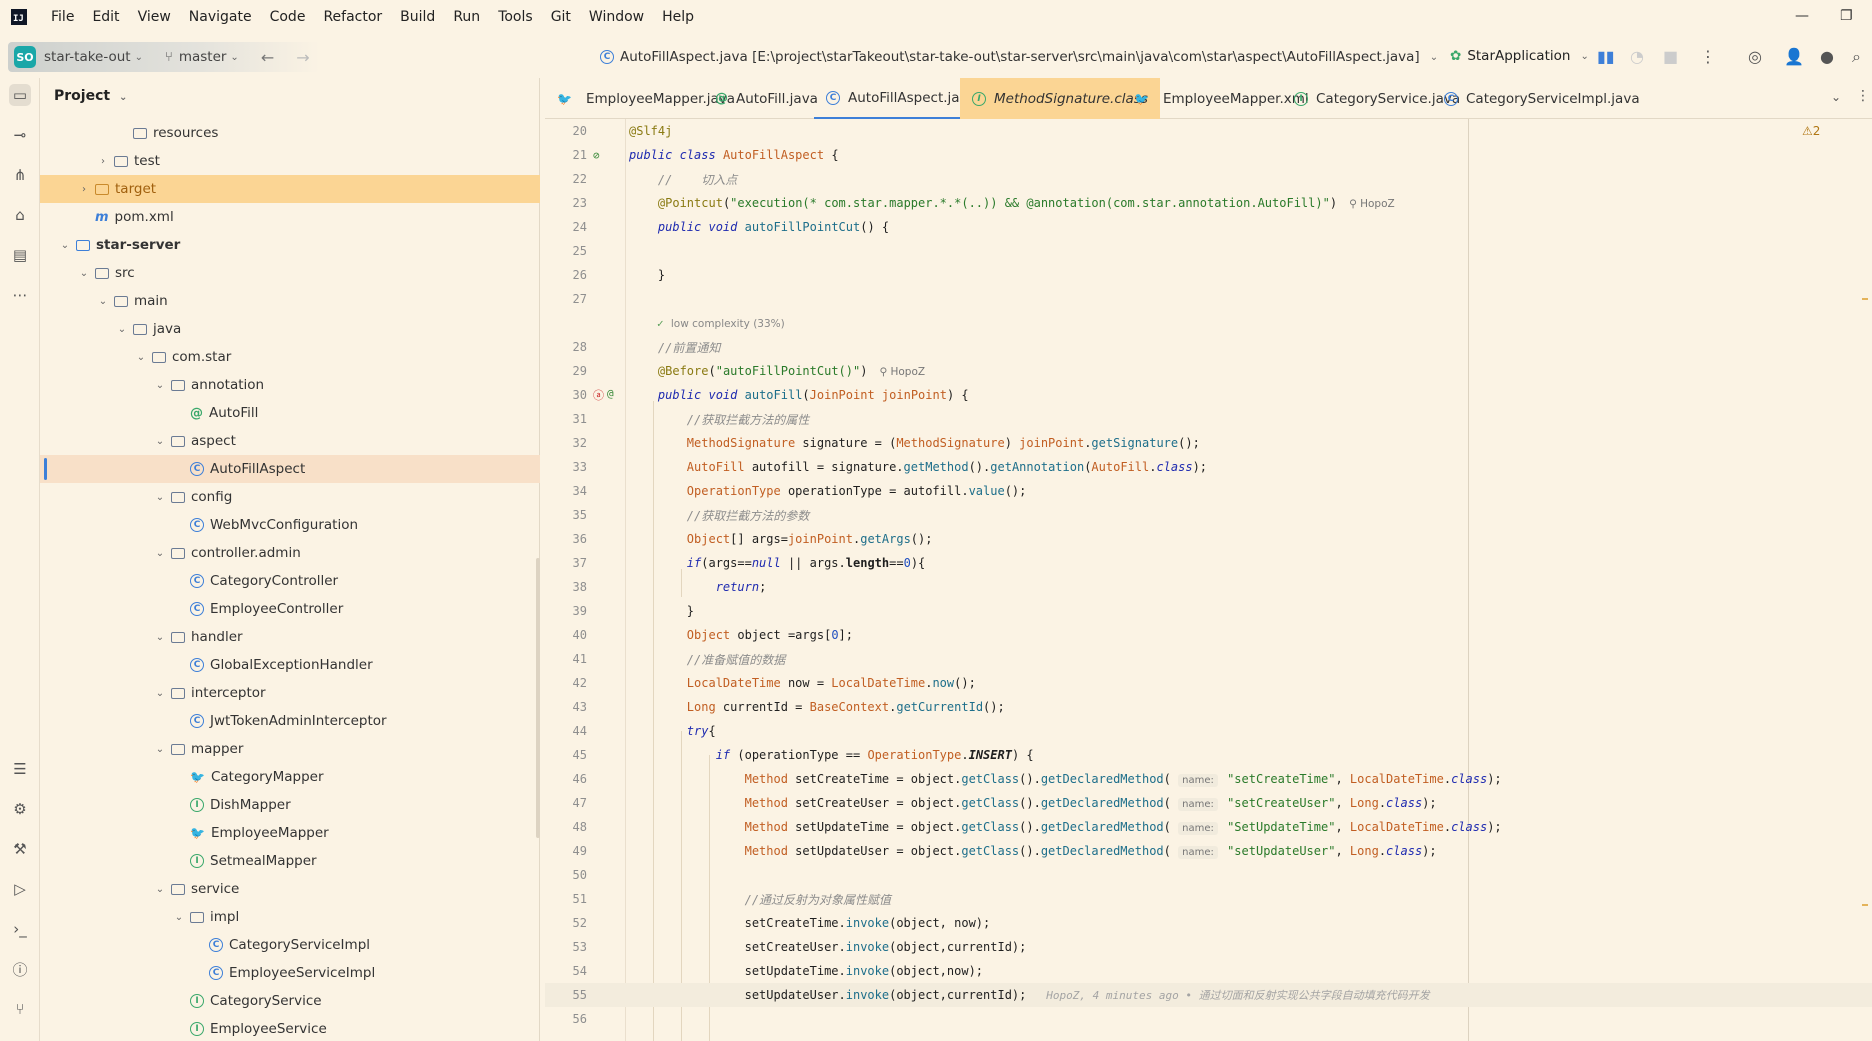 This screenshot has height=1041, width=1872. Describe the element at coordinates (154, 17) in the screenshot. I see `menu-view: View` at that location.